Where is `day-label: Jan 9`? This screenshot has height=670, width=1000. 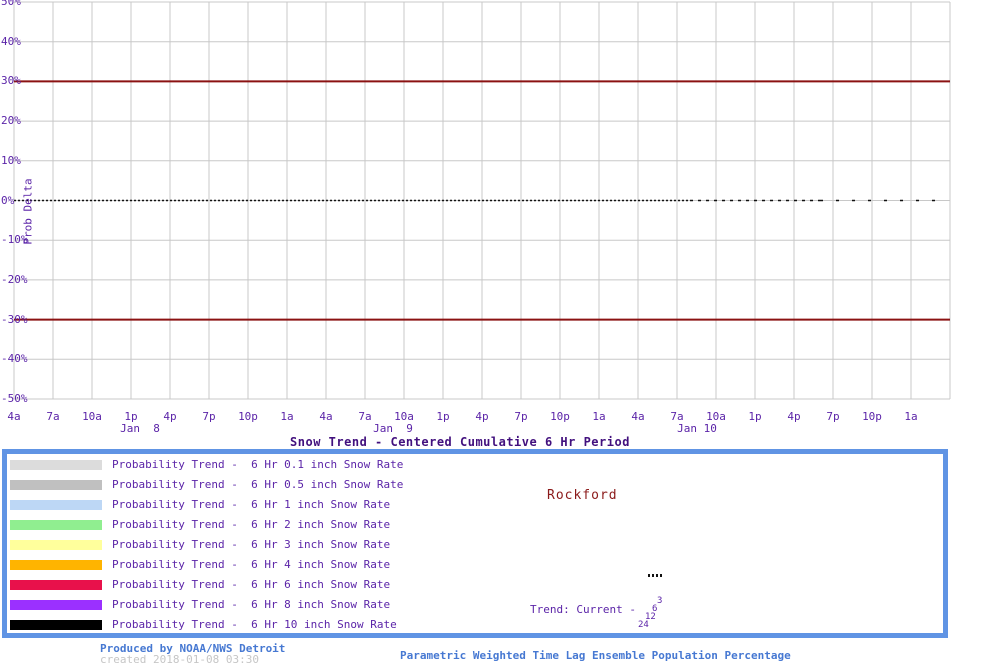
day-label: Jan 9 is located at coordinates (393, 428).